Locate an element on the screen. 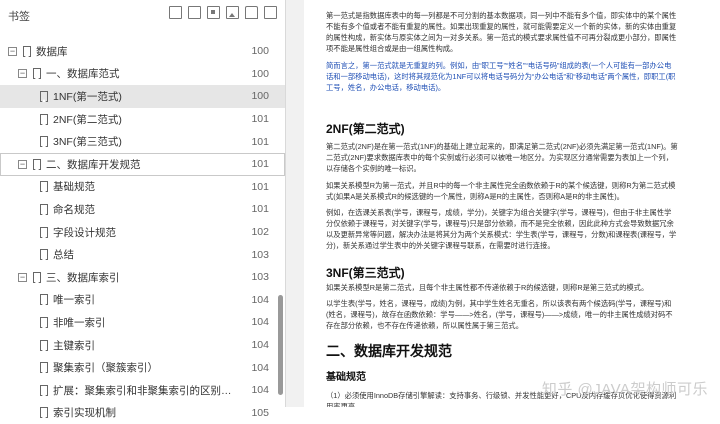  bookmark-item: 主键索引104 is located at coordinates (142, 345).